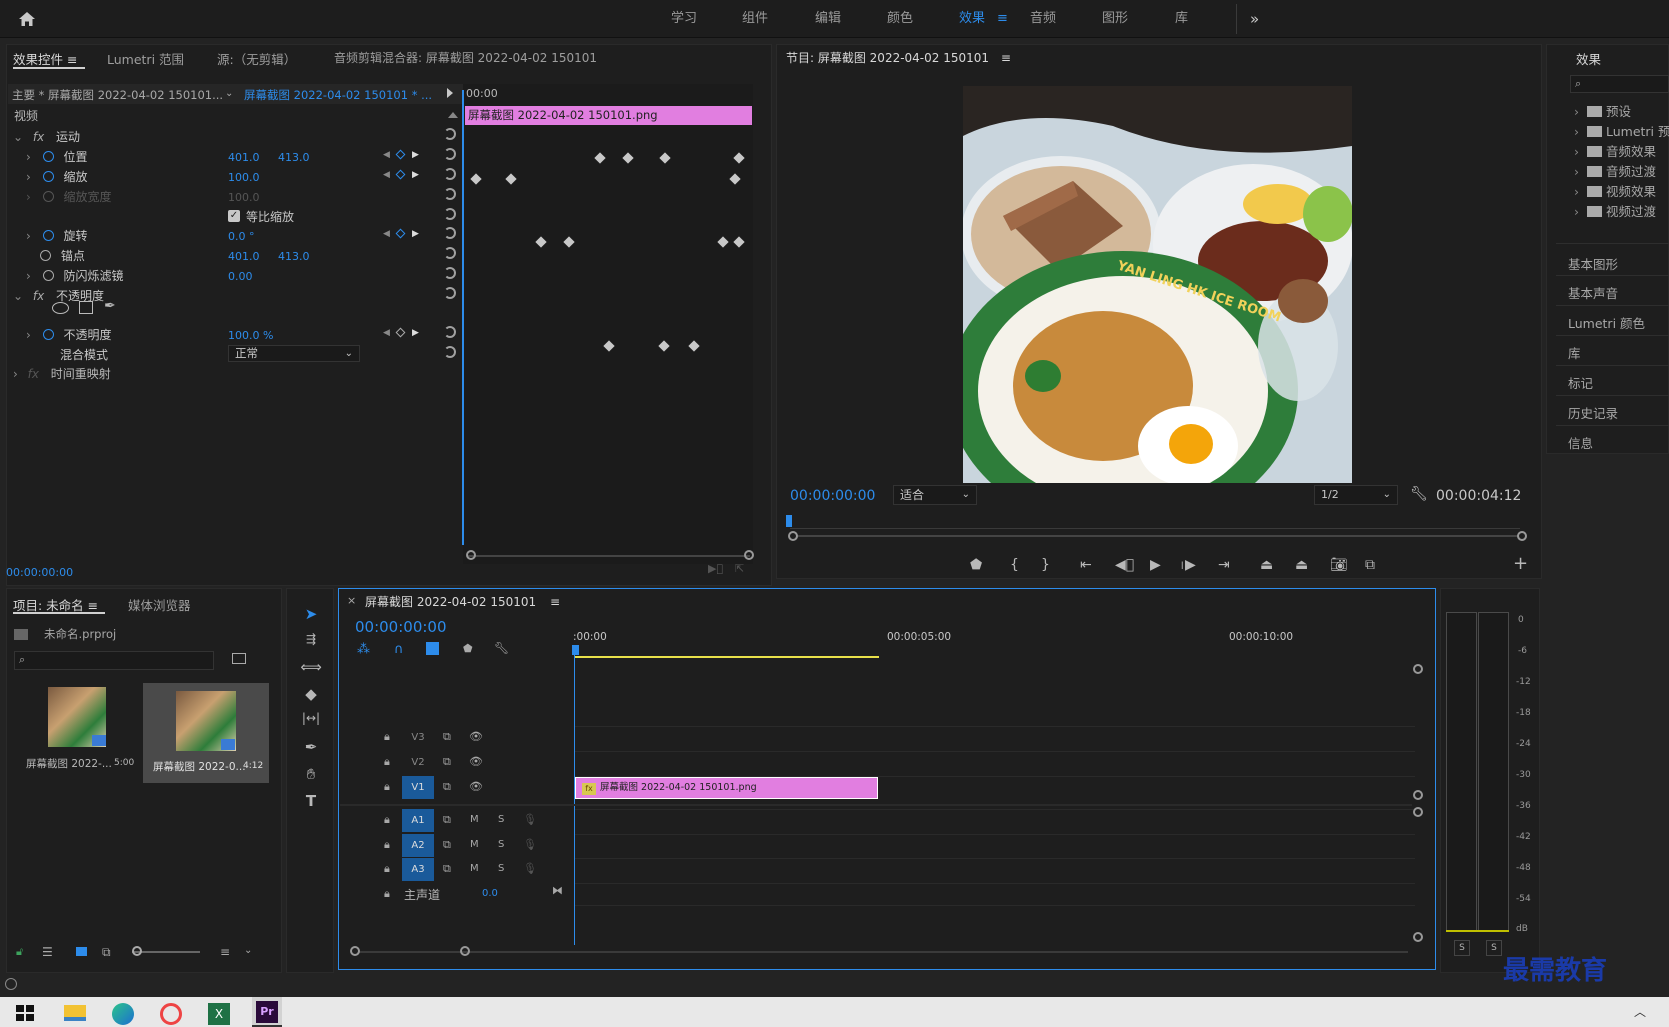 Image resolution: width=1669 pixels, height=1027 pixels. What do you see at coordinates (1419, 494) in the screenshot?
I see `wrench-icon: 🔧︎` at bounding box center [1419, 494].